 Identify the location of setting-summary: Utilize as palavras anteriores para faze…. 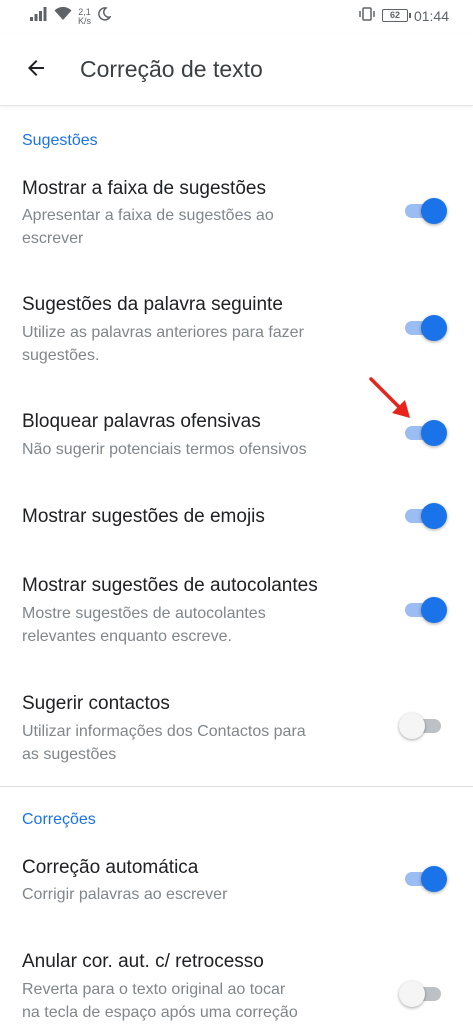
(197, 344).